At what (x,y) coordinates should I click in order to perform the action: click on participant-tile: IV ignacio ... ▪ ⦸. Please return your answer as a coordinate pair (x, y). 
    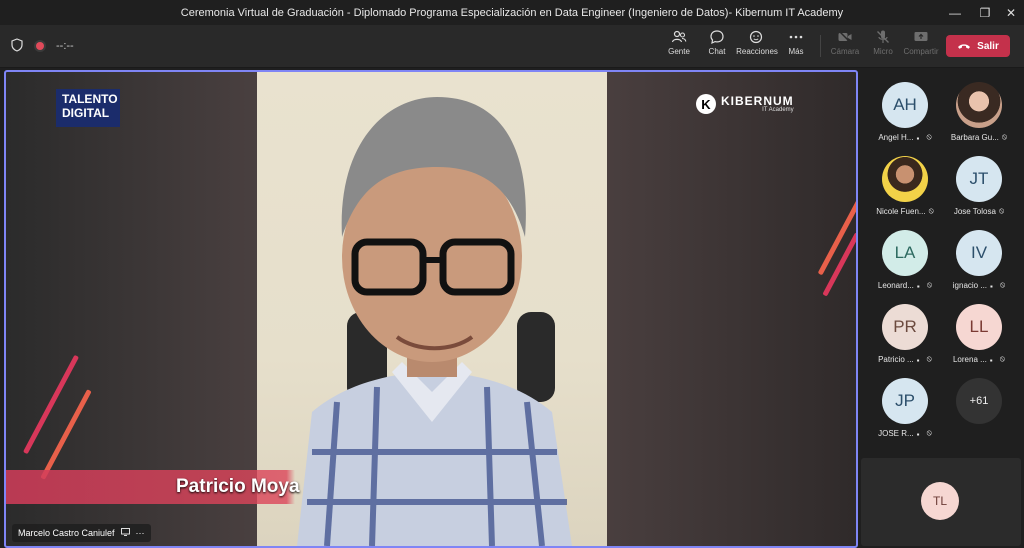
    Looking at the image, I should click on (976, 262).